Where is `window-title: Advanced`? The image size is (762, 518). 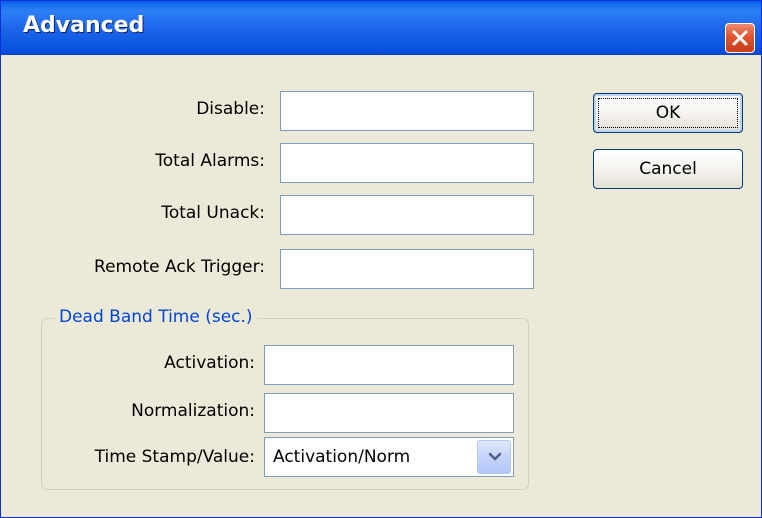 window-title: Advanced is located at coordinates (84, 25).